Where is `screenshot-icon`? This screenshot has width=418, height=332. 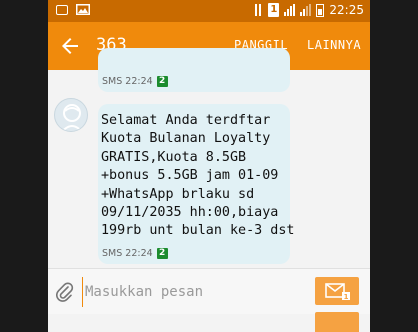
screenshot-icon is located at coordinates (62, 9).